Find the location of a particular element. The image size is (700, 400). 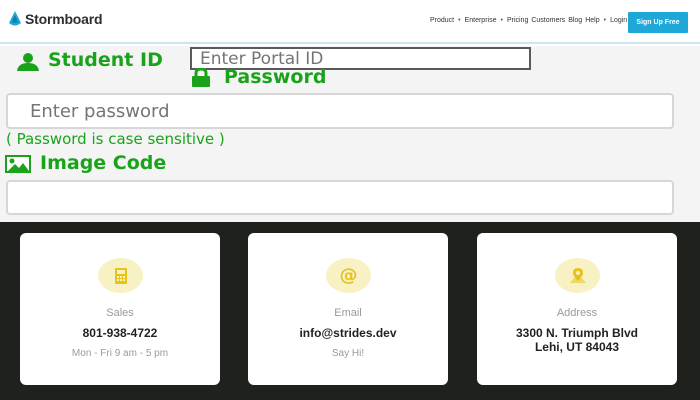

nav-product: Product is located at coordinates (442, 20).